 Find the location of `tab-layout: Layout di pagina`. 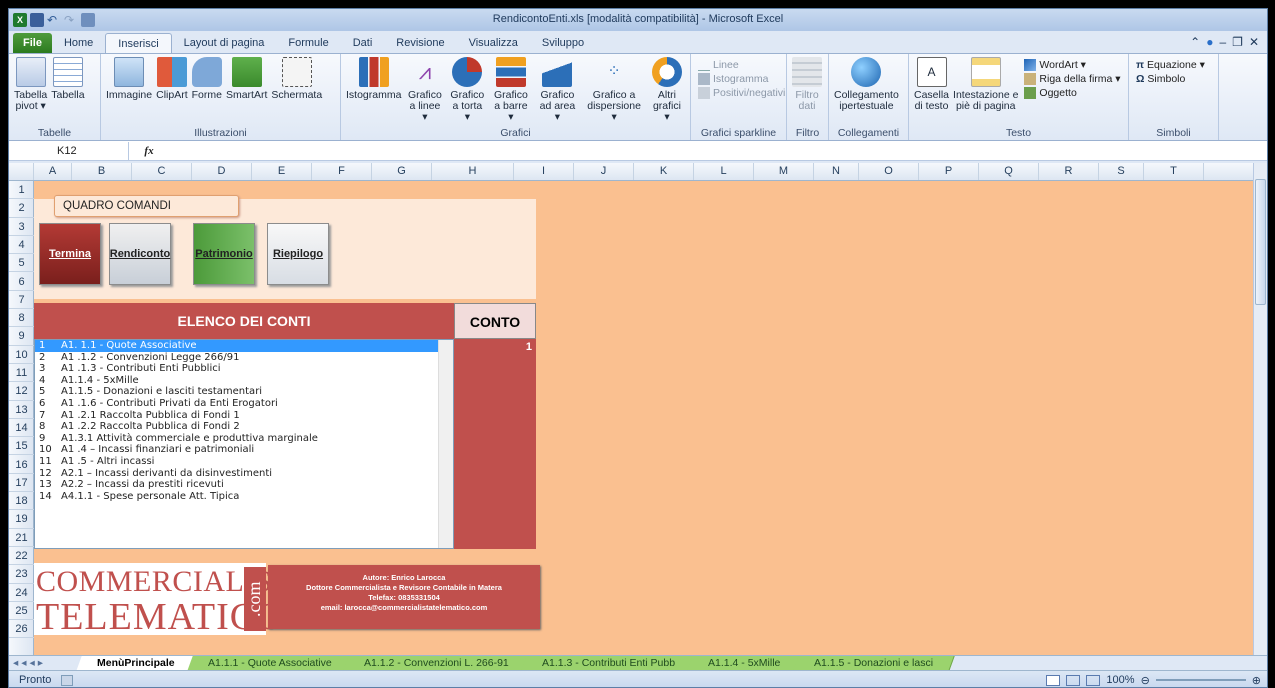

tab-layout: Layout di pagina is located at coordinates (224, 43).